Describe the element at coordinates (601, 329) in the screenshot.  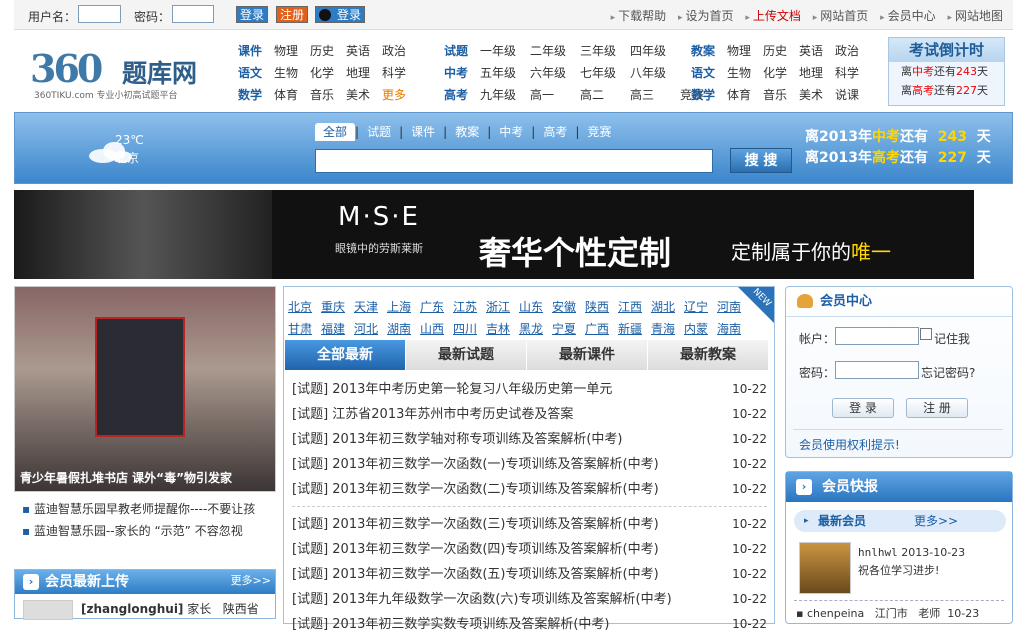
I see `province-link: 广西` at that location.